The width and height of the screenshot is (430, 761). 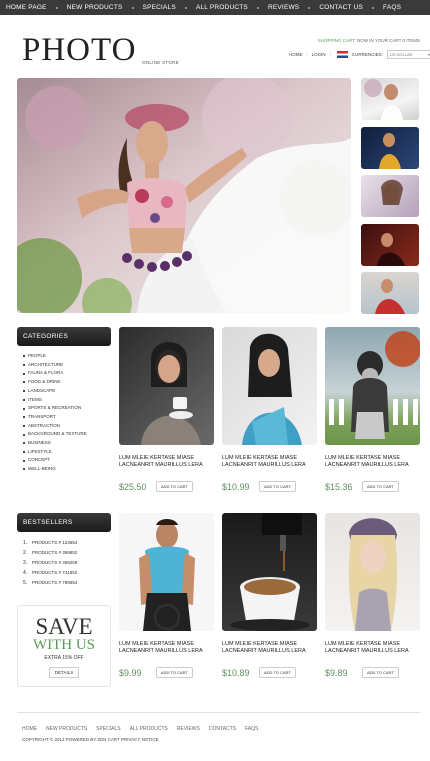 What do you see at coordinates (25, 543) in the screenshot?
I see `bestseller-rank: 1.` at bounding box center [25, 543].